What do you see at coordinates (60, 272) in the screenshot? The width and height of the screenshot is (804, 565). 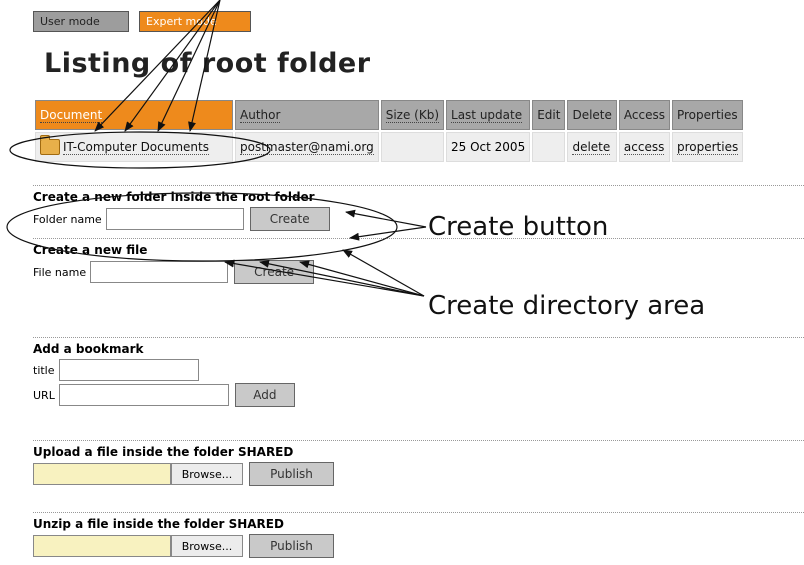 I see `file-name-label: File name` at bounding box center [60, 272].